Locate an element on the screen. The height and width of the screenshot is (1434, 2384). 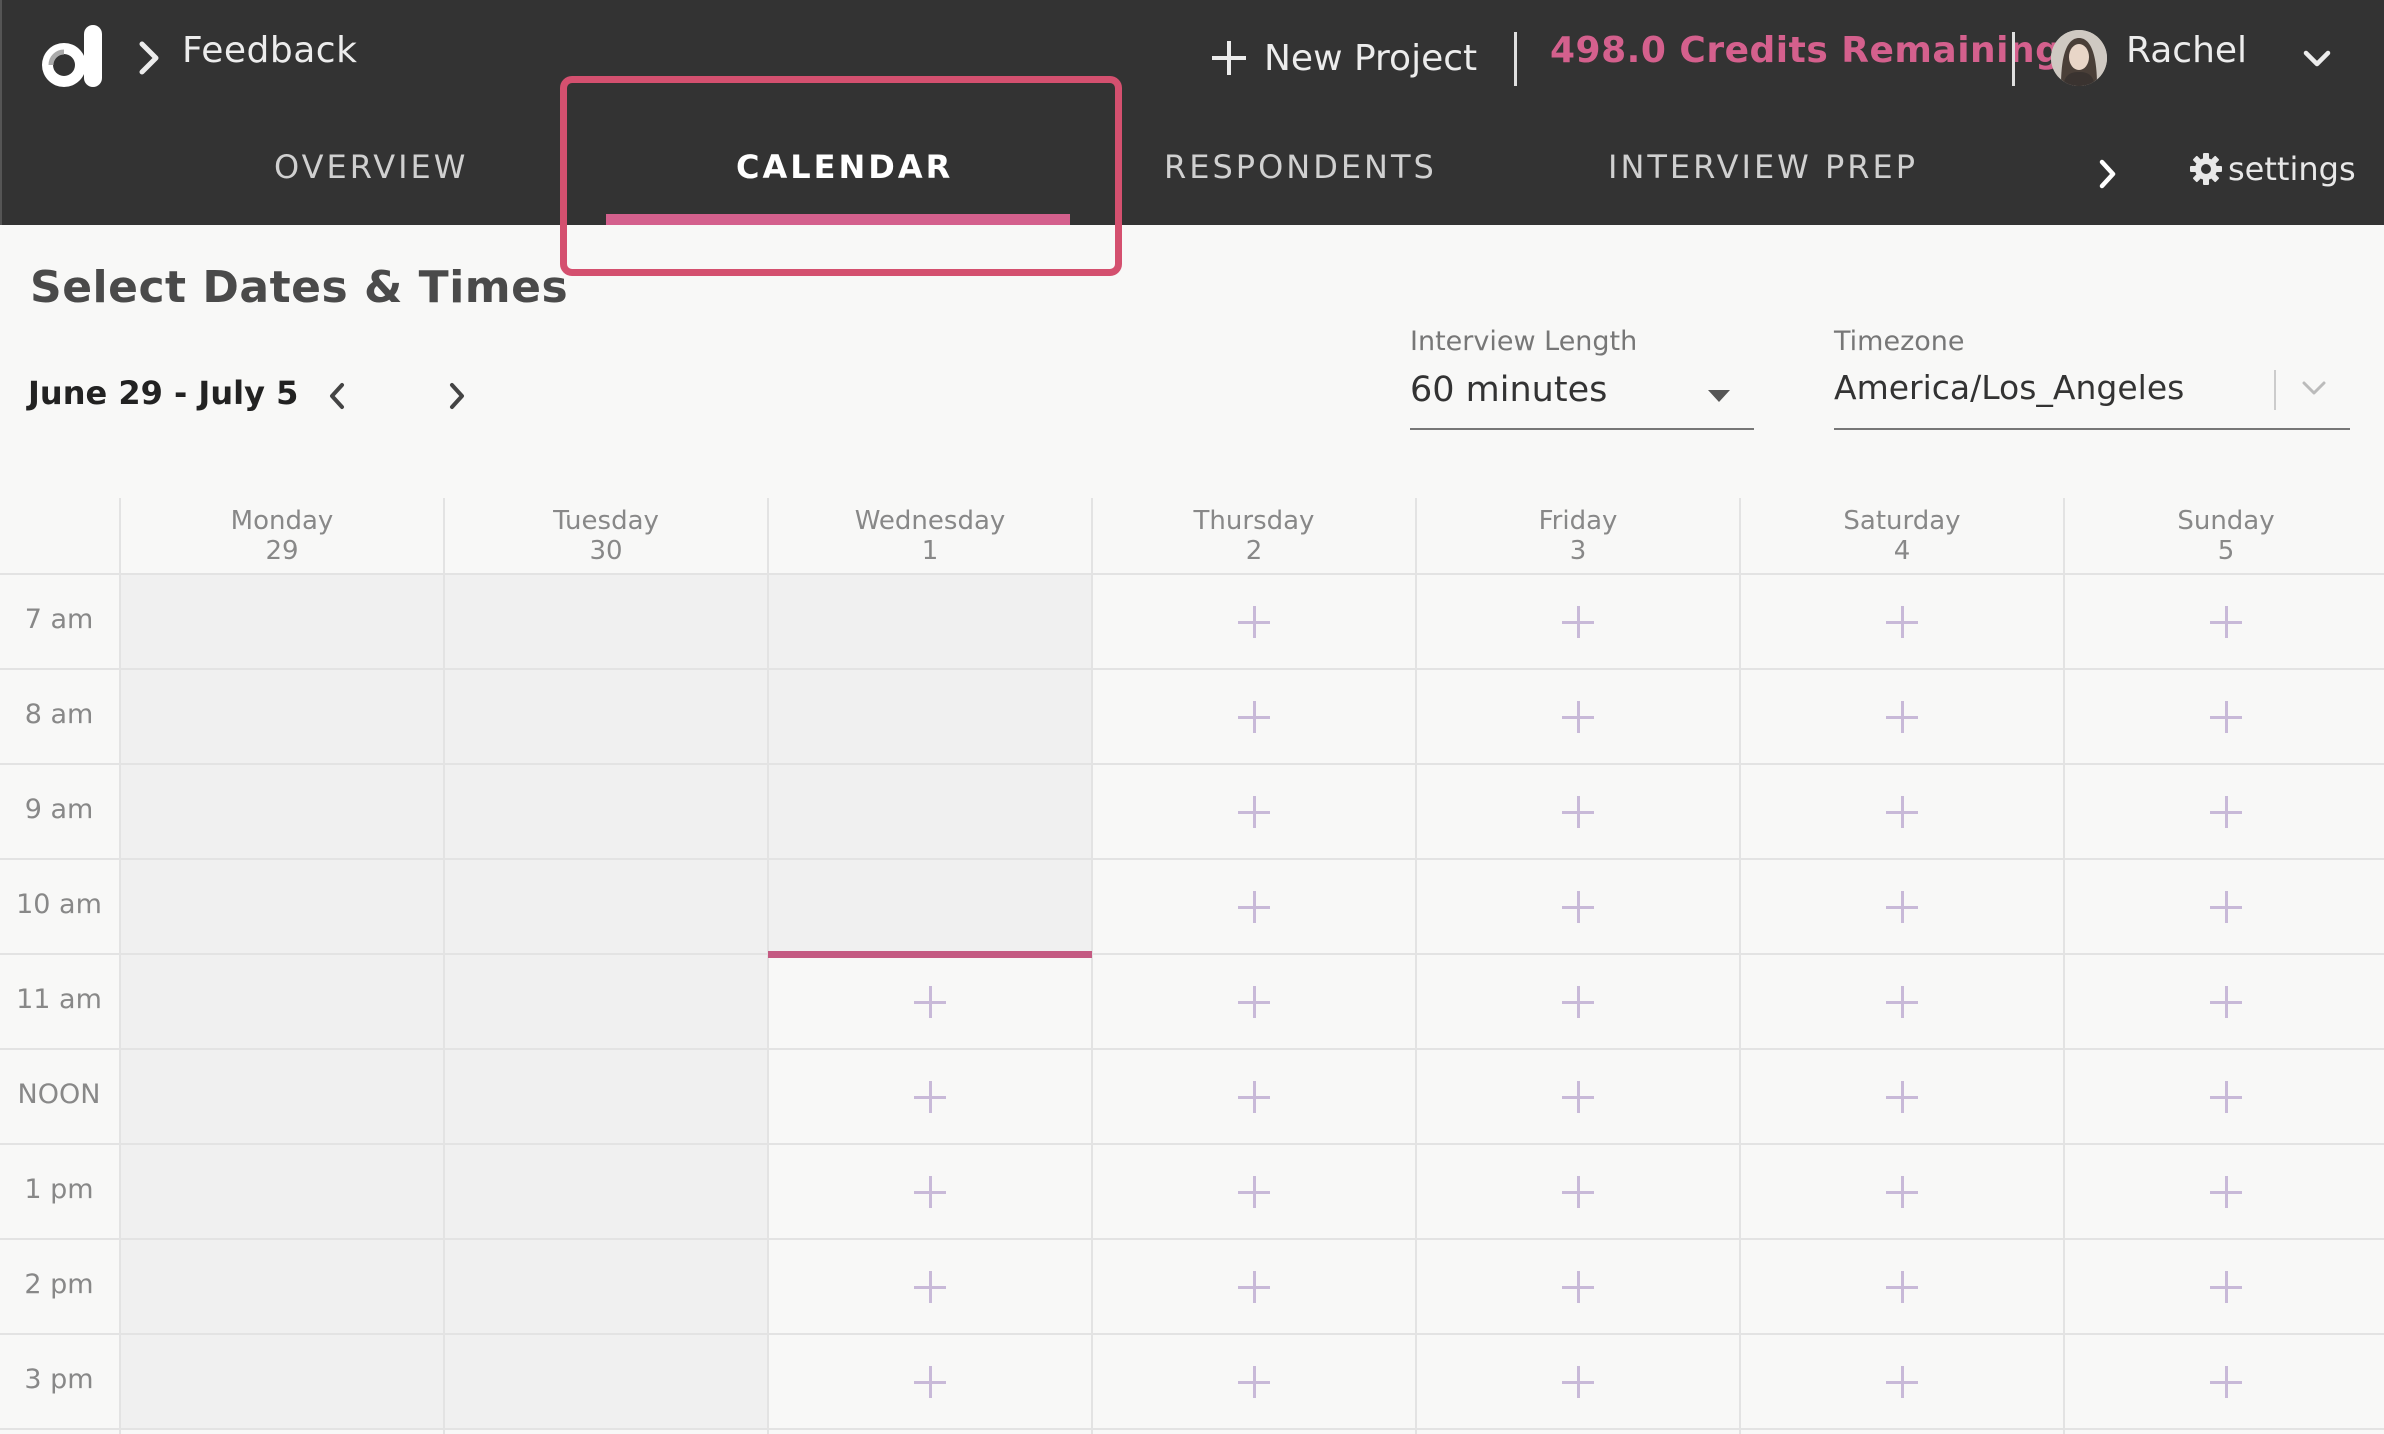
tab-interview-prep: INTERVIEW PREP is located at coordinates (1763, 167).